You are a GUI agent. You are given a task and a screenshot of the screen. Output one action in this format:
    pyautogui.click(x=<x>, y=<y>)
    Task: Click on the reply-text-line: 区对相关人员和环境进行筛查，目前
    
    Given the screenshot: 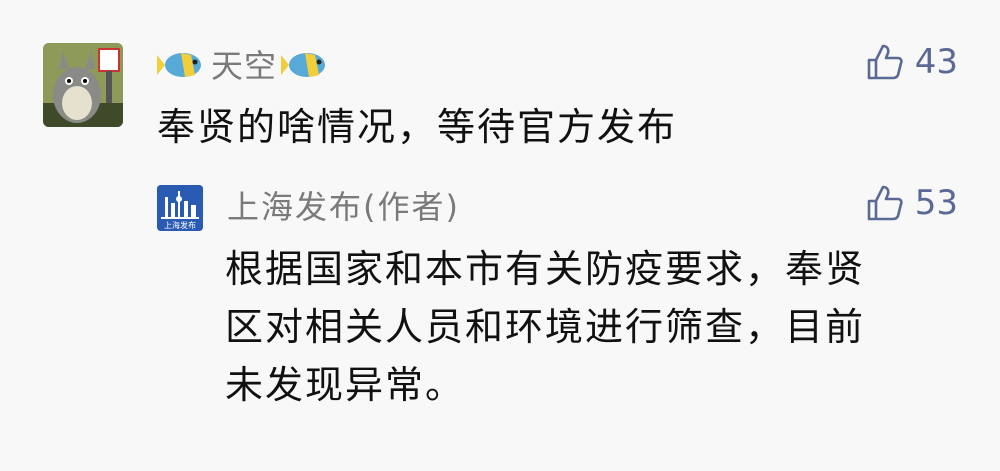 What is the action you would take?
    pyautogui.click(x=545, y=327)
    